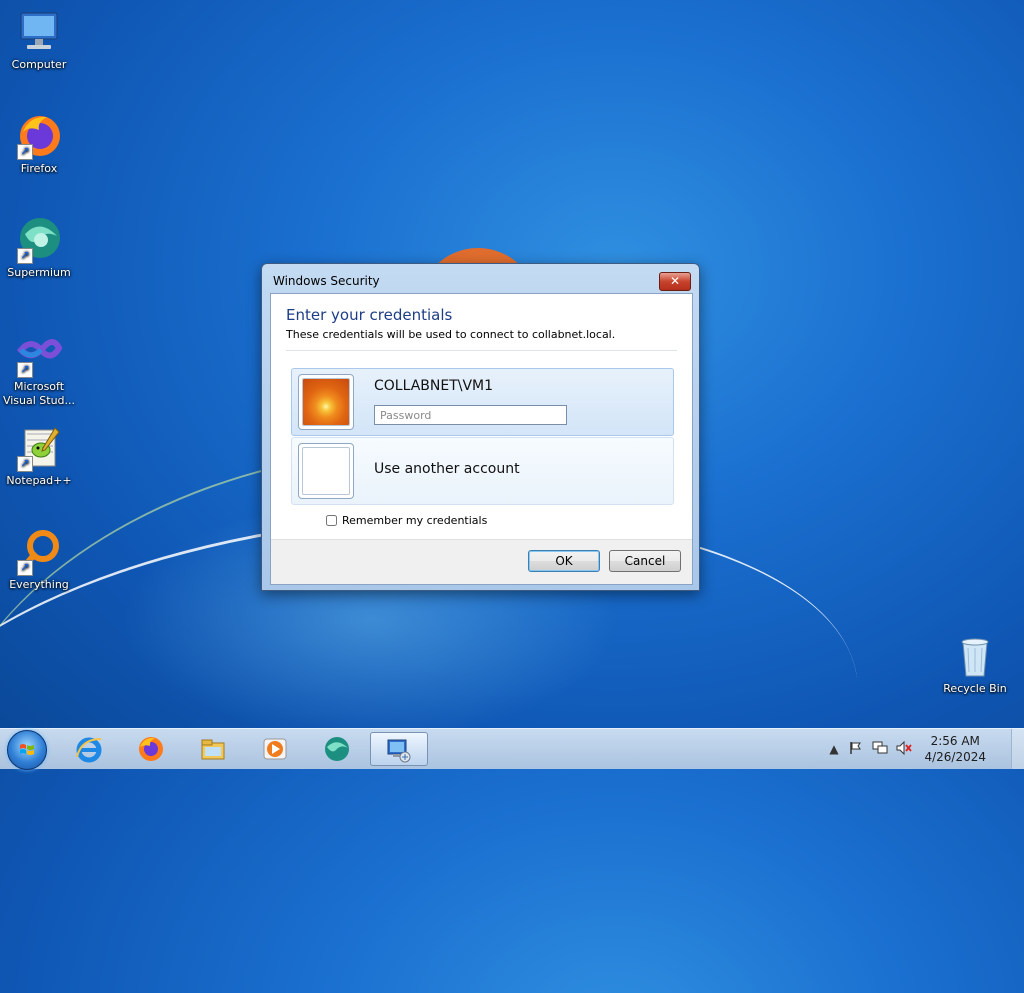  Describe the element at coordinates (331, 520) in the screenshot. I see `remember-credentials-checkbox` at that location.